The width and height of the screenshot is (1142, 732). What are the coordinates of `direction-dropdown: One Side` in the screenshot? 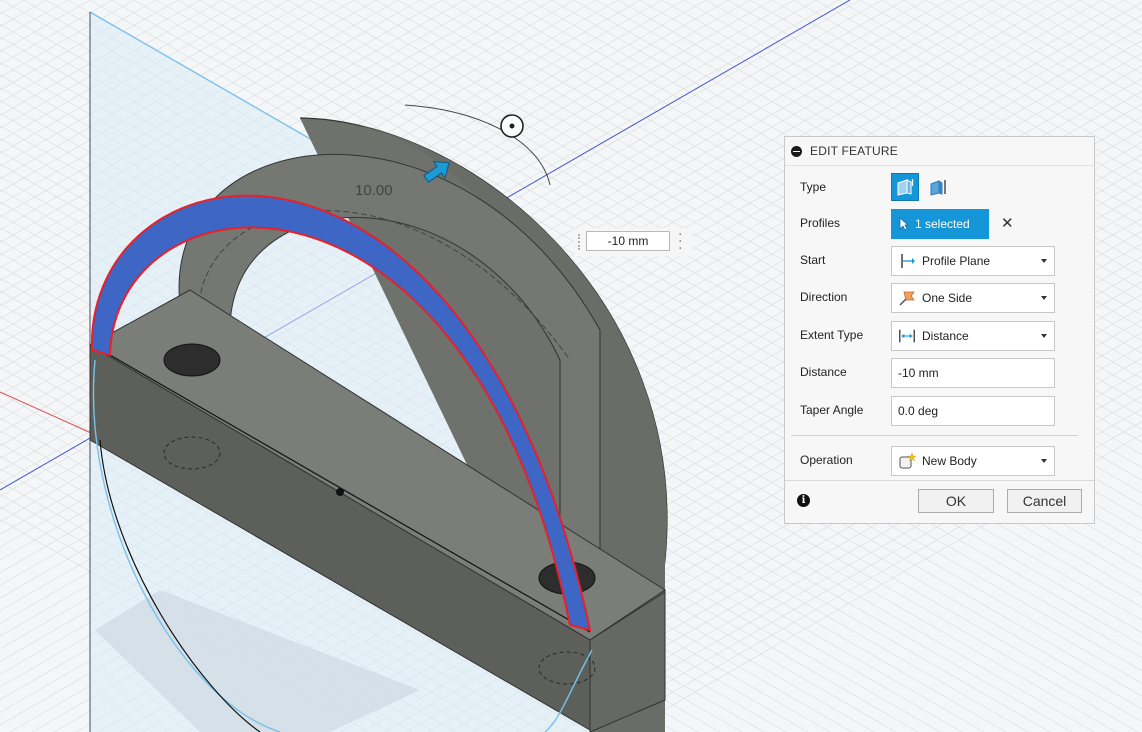 It's located at (973, 298).